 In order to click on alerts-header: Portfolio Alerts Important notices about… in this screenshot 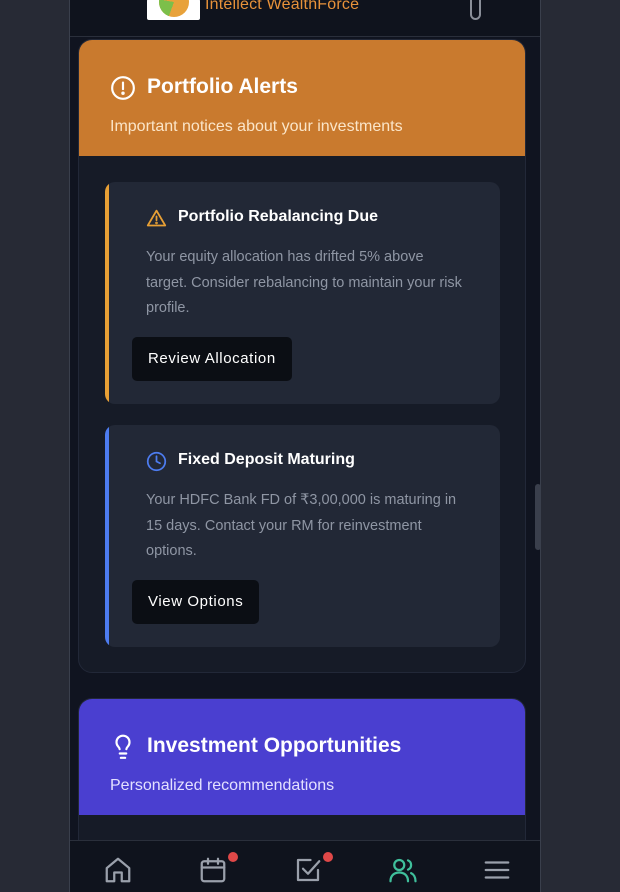, I will do `click(302, 98)`.